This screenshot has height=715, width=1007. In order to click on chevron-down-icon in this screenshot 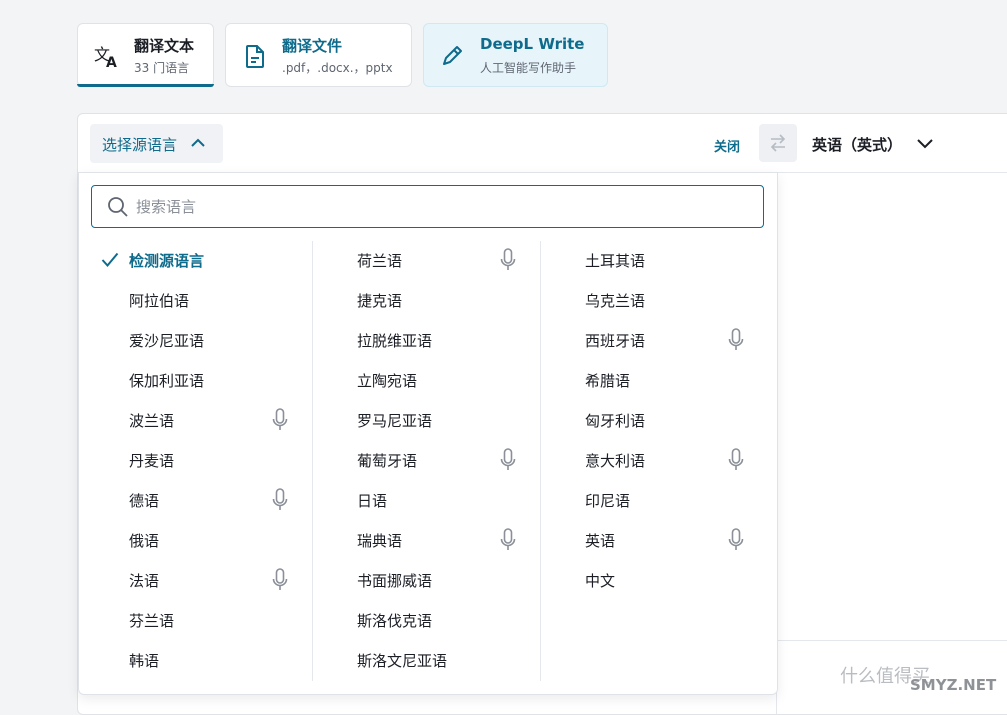, I will do `click(925, 143)`.